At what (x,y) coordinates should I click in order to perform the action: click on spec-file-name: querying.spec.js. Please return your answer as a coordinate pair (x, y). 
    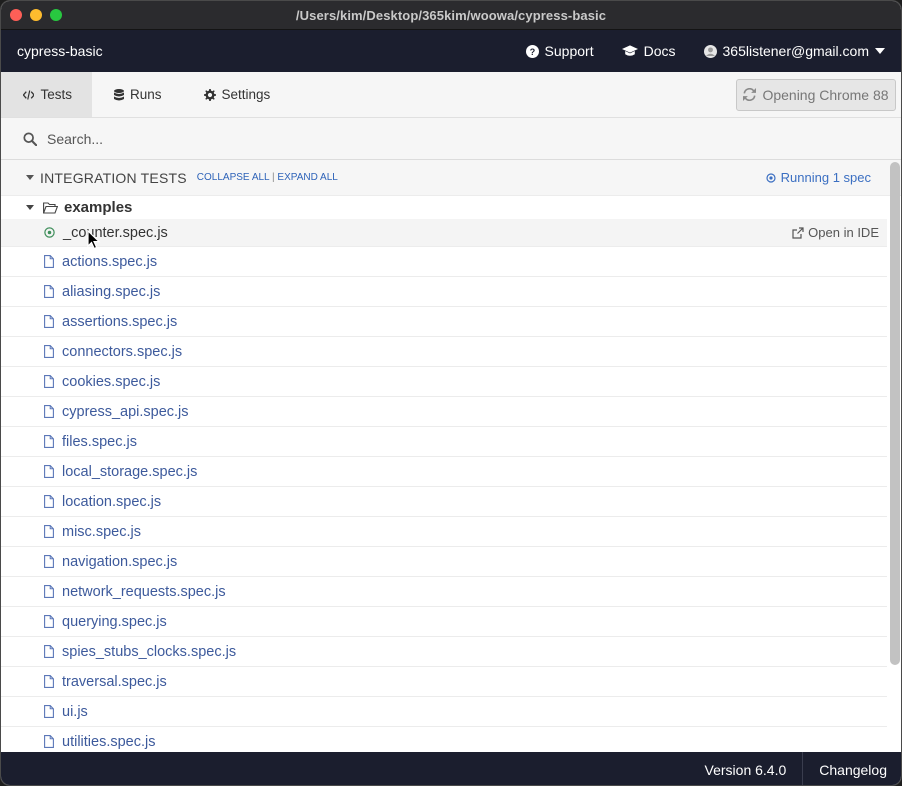
    Looking at the image, I should click on (114, 621).